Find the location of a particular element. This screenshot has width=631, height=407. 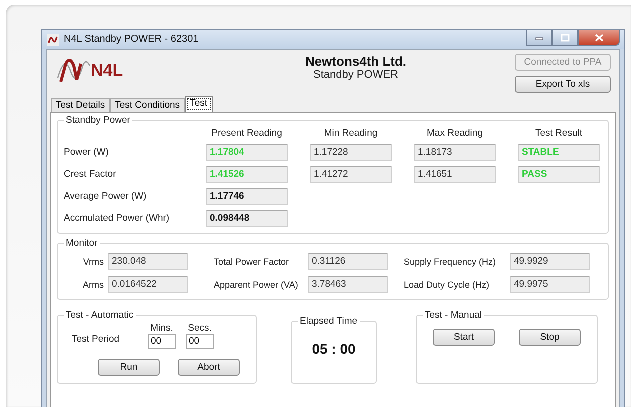

column-header: Max Reading is located at coordinates (455, 133).